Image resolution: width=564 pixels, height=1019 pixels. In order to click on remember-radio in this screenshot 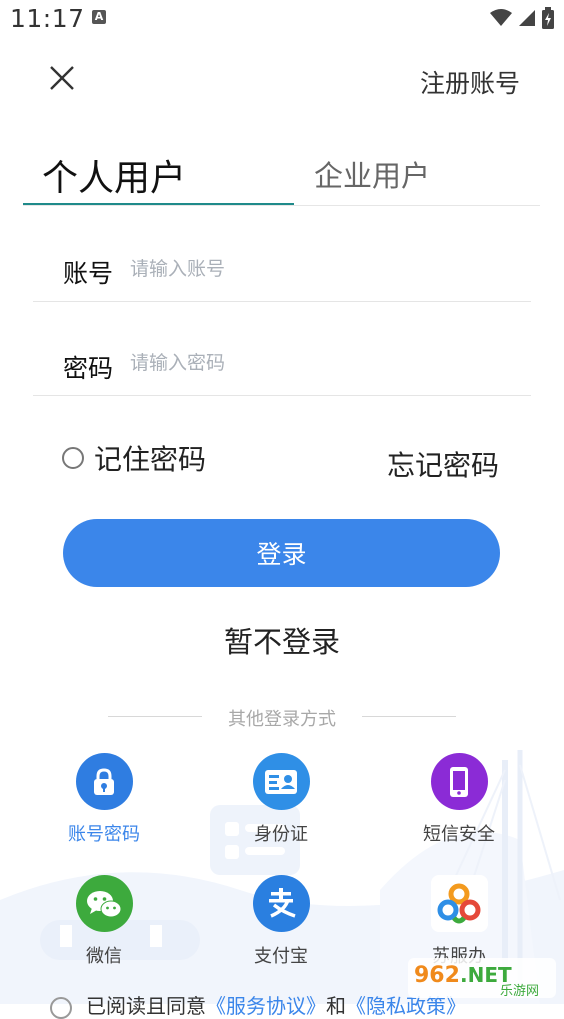, I will do `click(73, 458)`.